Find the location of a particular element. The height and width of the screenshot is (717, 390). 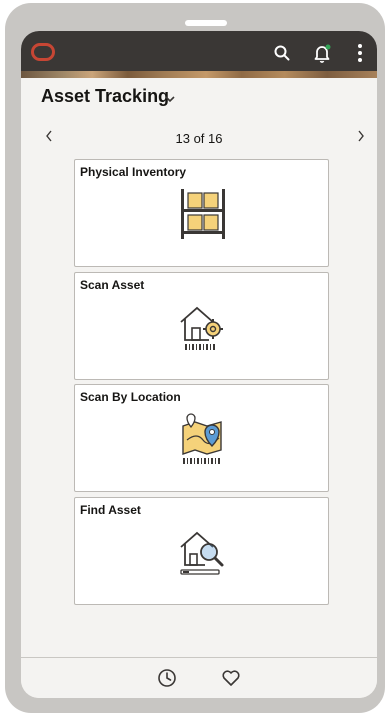

tile-find-asset: Find Asset is located at coordinates (201, 551).